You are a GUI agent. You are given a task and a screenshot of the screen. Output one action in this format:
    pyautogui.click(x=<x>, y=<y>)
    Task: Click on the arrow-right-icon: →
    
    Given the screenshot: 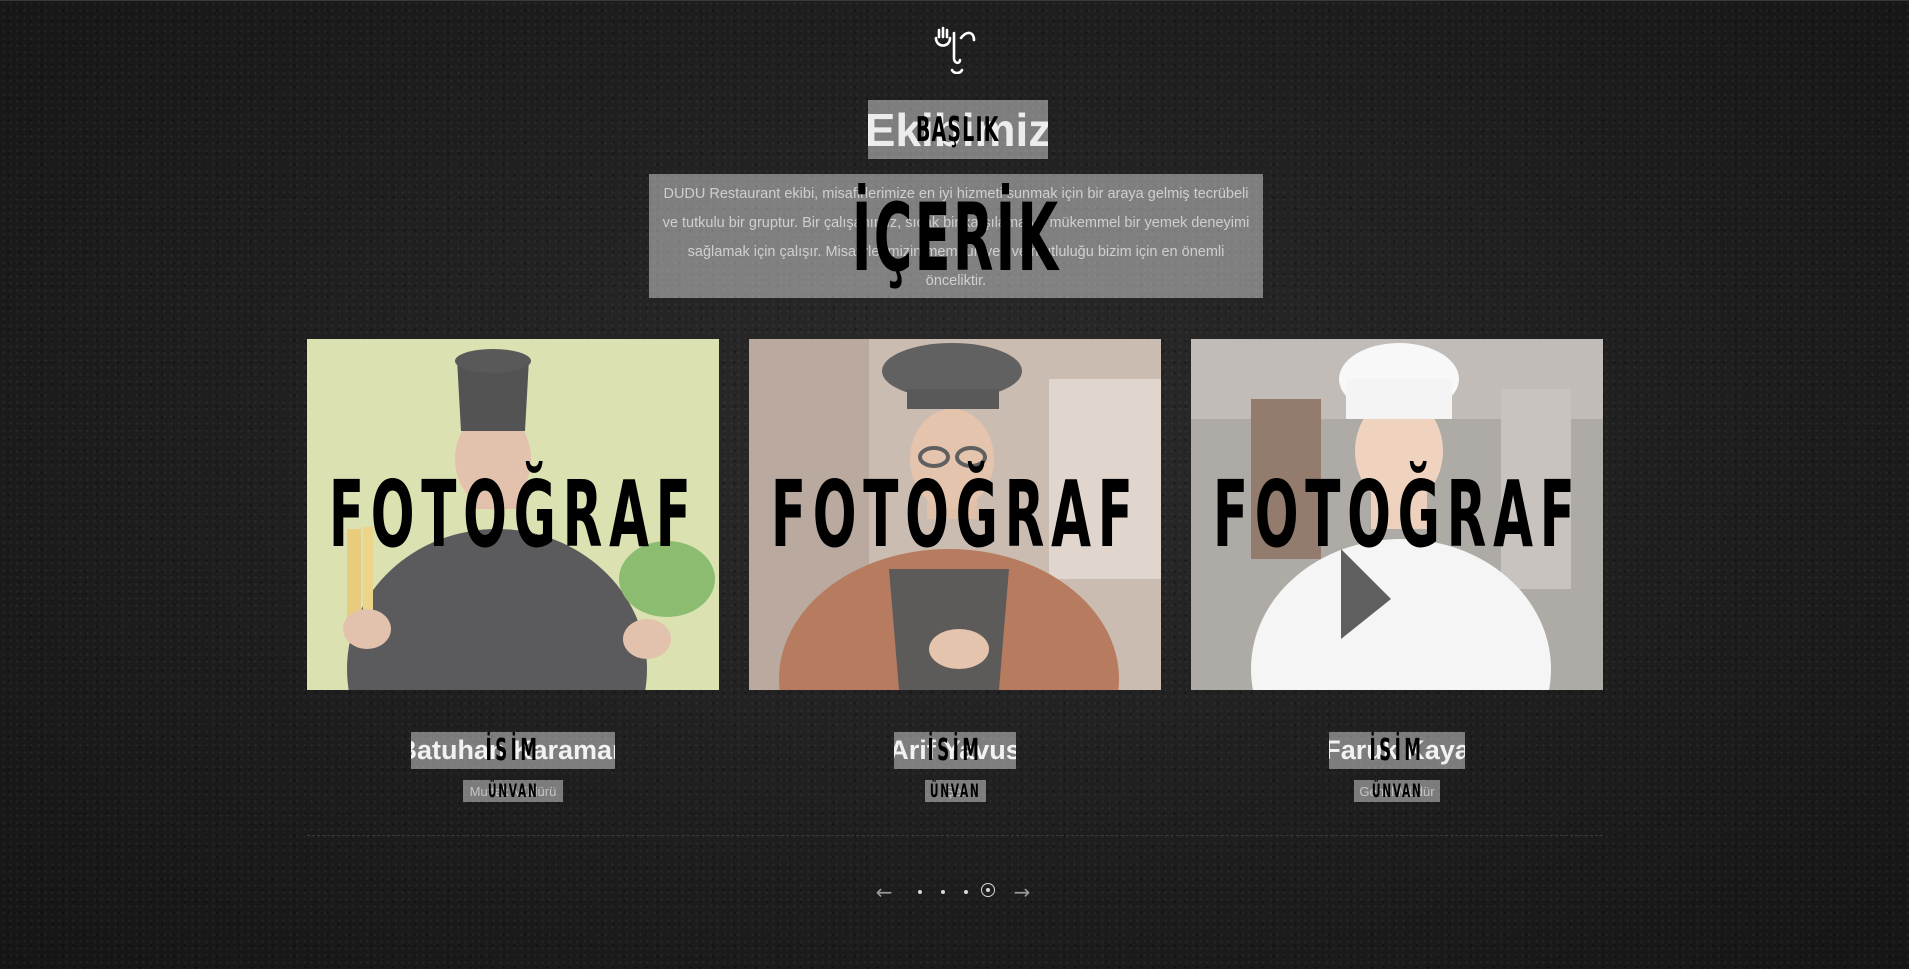 What is the action you would take?
    pyautogui.click(x=1022, y=892)
    